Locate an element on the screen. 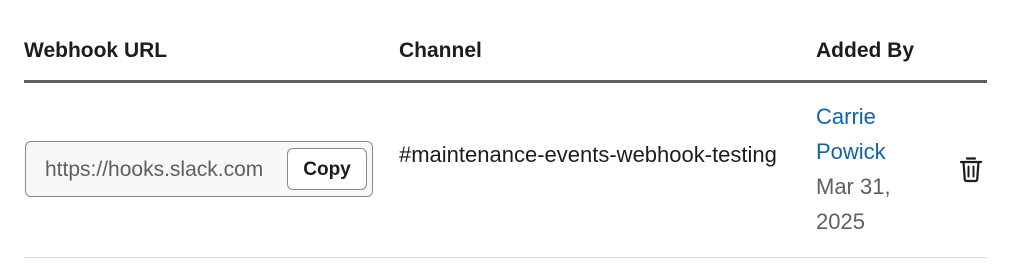 Image resolution: width=1024 pixels, height=278 pixels. added-by-cell: Carrie Powick Mar 31, 2025 is located at coordinates (871, 169).